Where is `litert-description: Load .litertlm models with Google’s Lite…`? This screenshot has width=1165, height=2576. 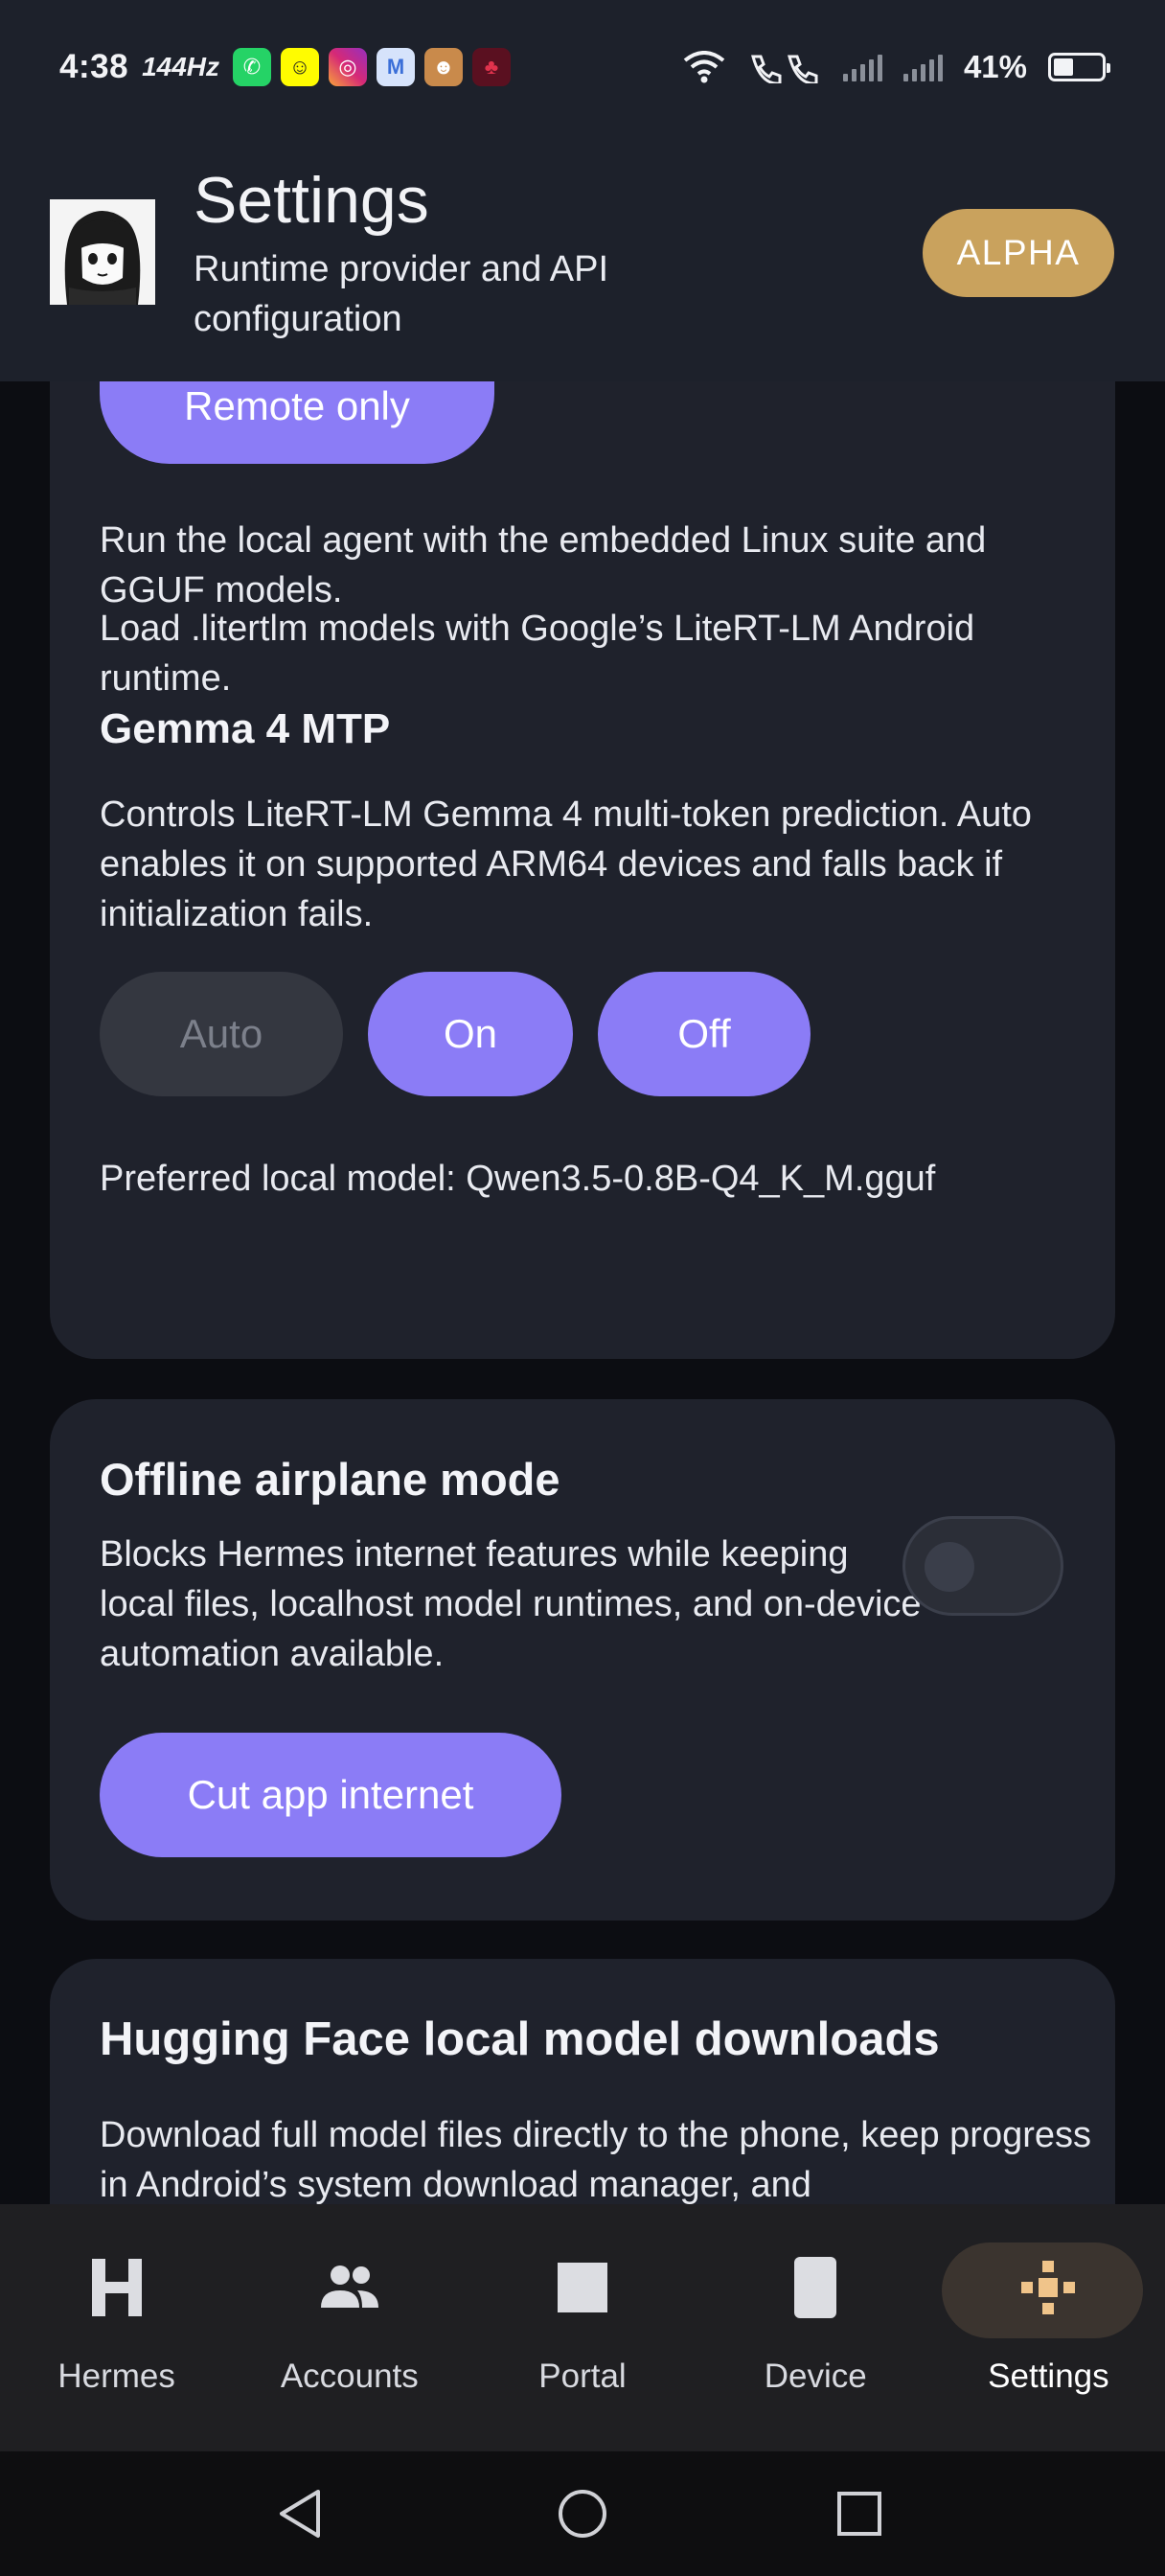 litert-description: Load .litertlm models with Google’s Lite… is located at coordinates (537, 654).